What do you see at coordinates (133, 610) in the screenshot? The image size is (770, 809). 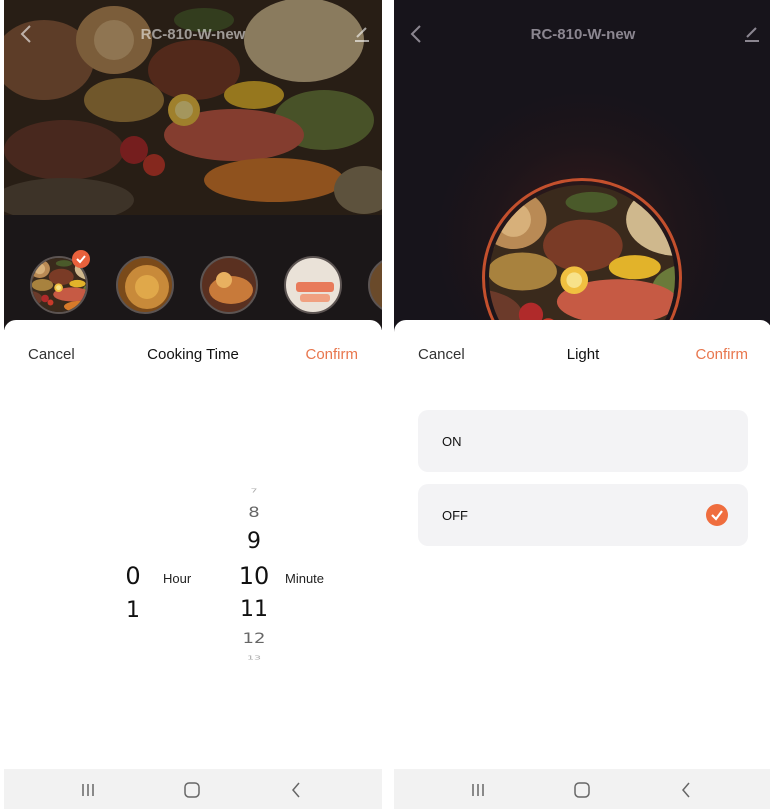 I see `hour-option: 1` at bounding box center [133, 610].